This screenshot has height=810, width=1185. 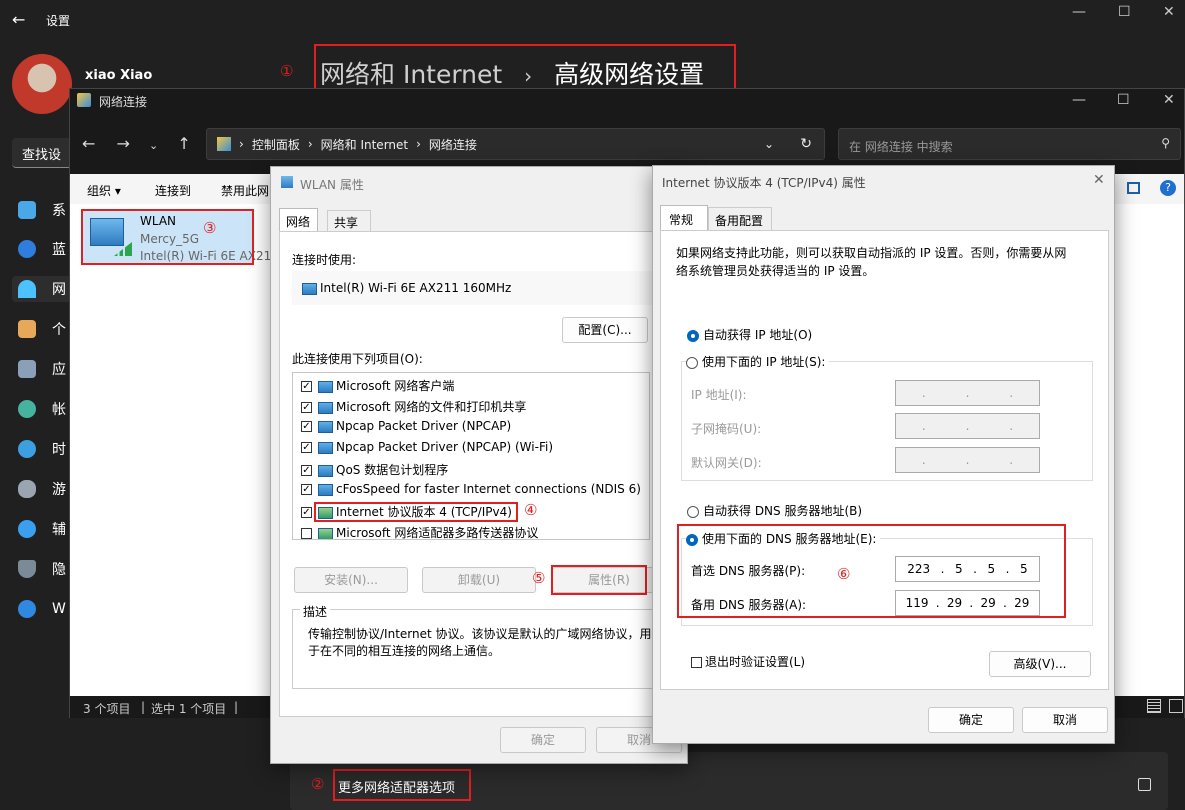 I want to click on manual-ip-radio, so click(x=692, y=362).